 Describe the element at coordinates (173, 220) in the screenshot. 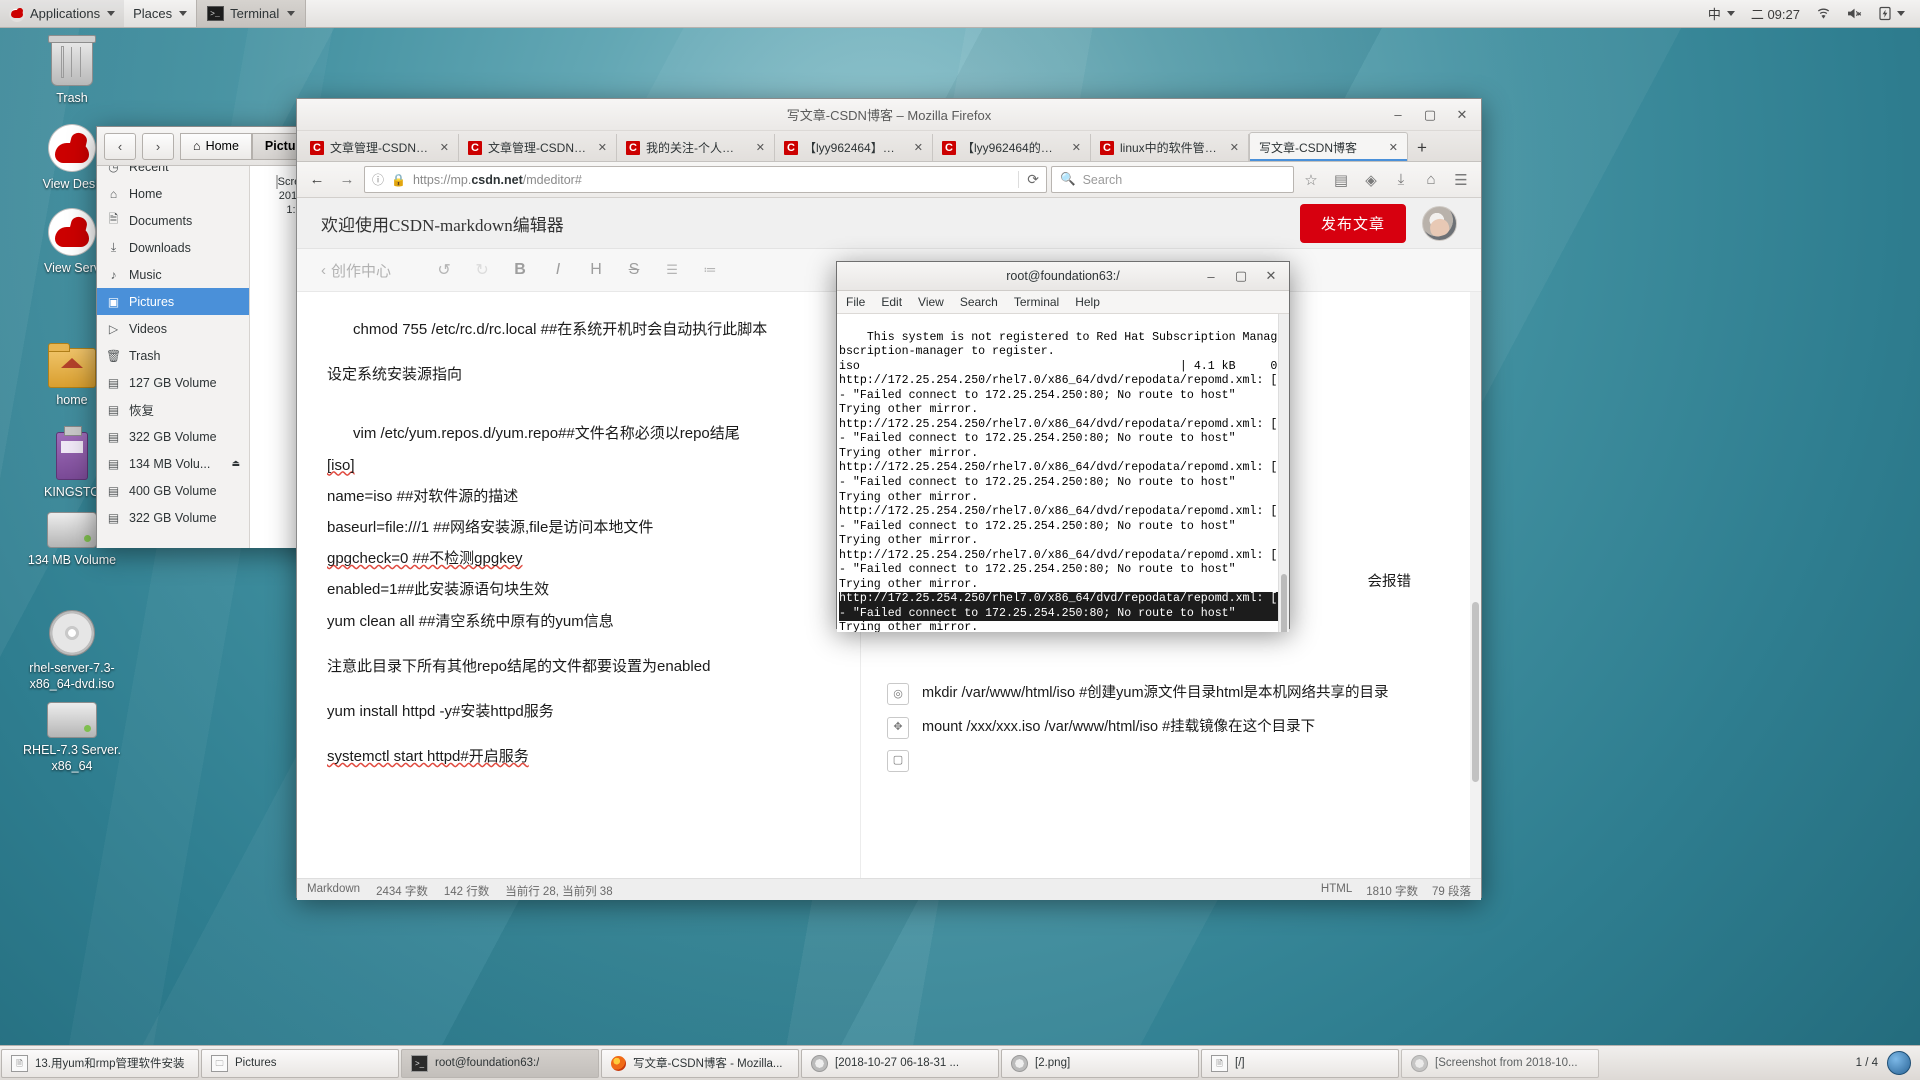

I see `sidebar-item-documents: 🗎 Documents` at that location.